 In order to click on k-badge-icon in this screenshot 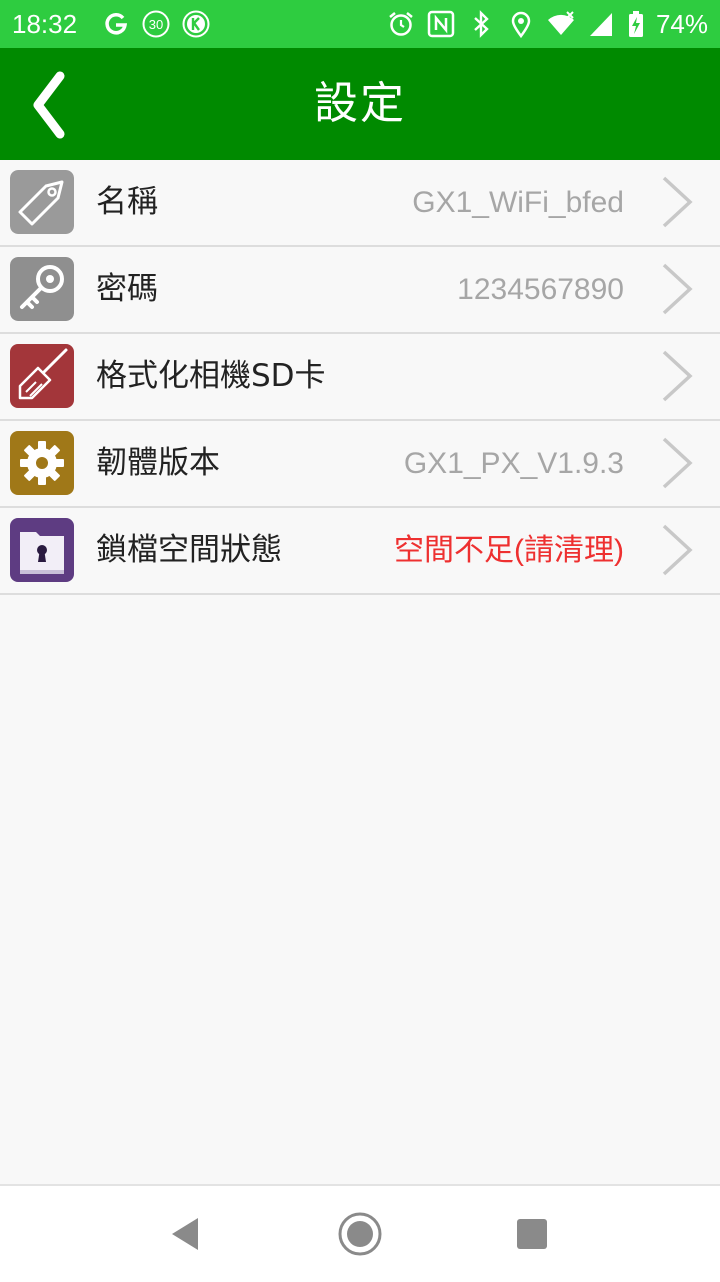, I will do `click(196, 24)`.